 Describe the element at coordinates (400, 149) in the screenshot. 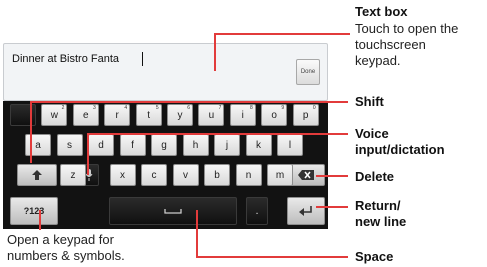

I see `callout-voice-title-2: input/dictation` at that location.